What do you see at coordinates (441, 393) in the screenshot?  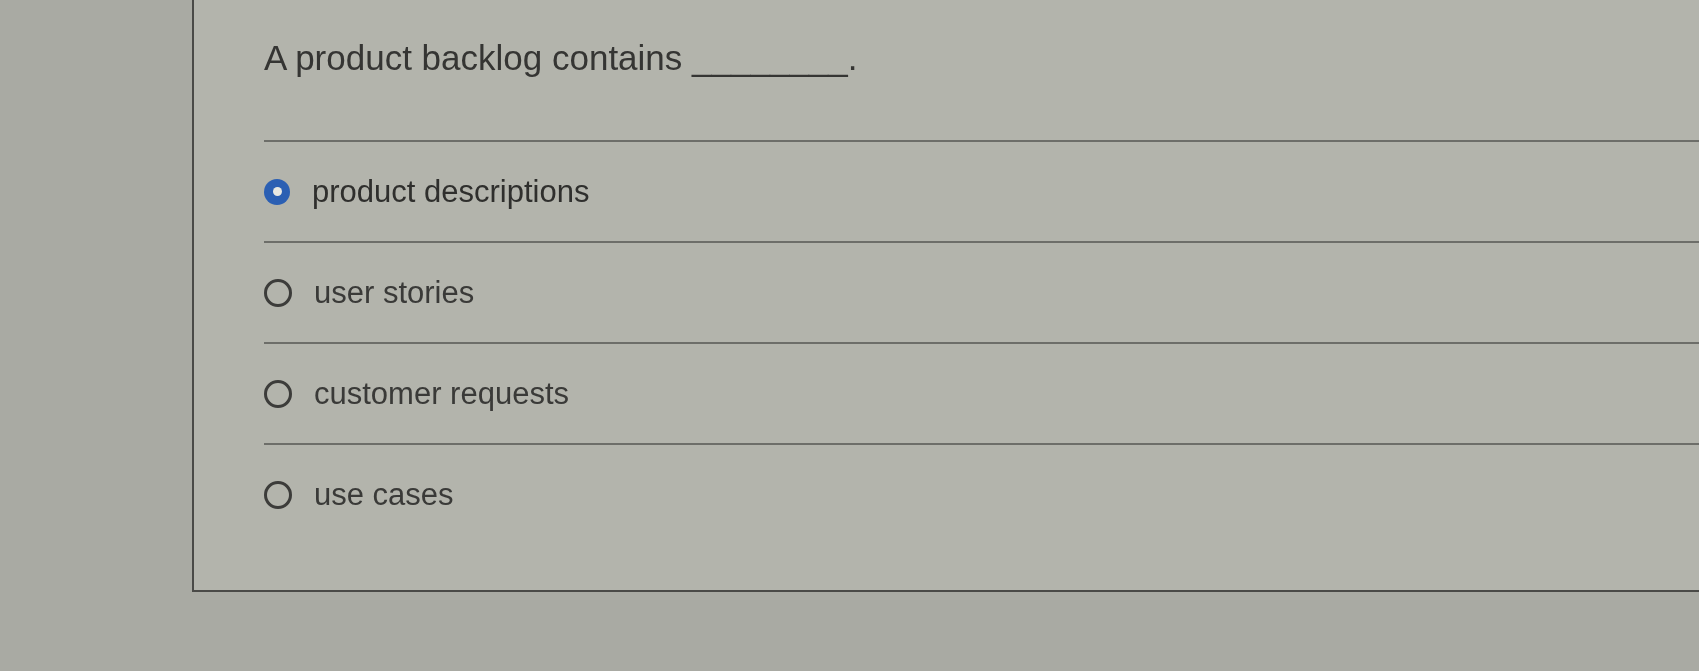 I see `answer-label: customer requests` at bounding box center [441, 393].